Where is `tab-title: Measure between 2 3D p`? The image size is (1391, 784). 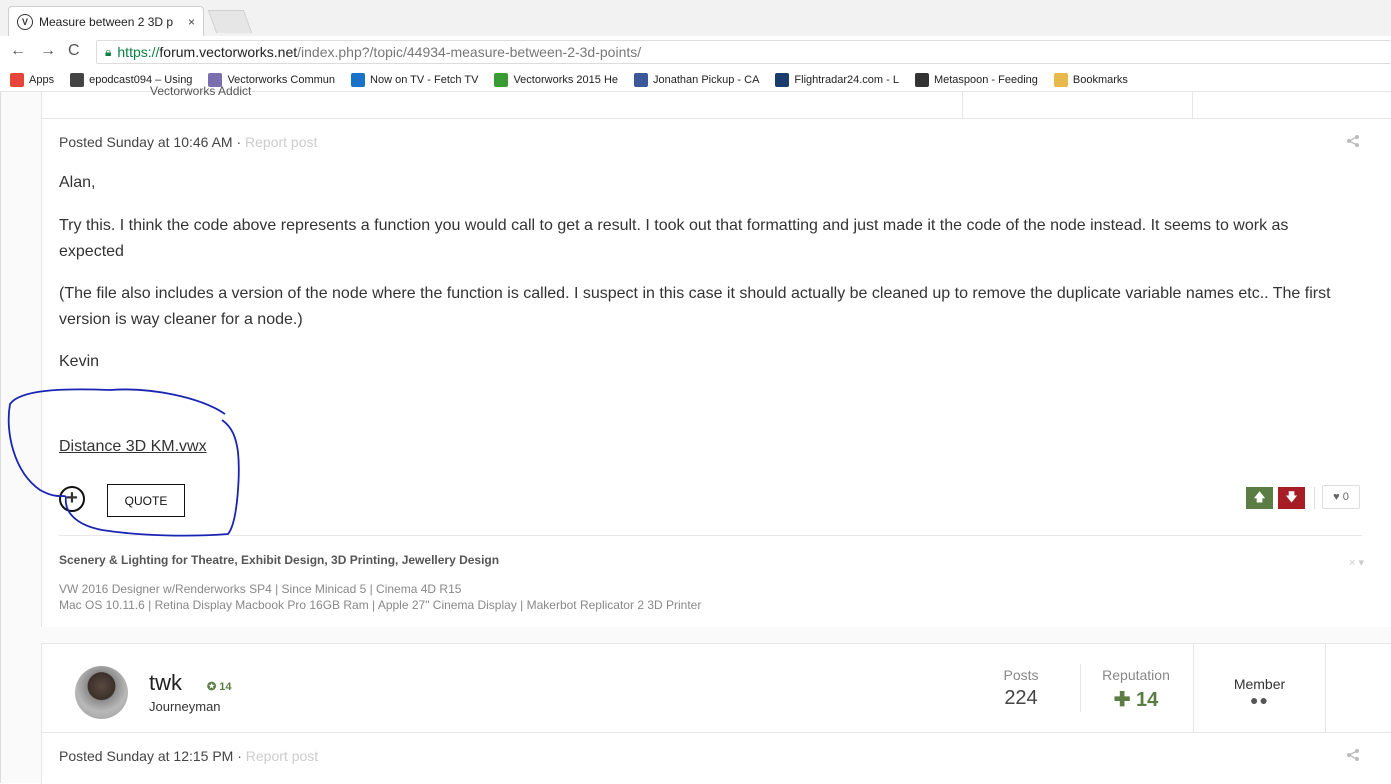 tab-title: Measure between 2 3D p is located at coordinates (106, 21).